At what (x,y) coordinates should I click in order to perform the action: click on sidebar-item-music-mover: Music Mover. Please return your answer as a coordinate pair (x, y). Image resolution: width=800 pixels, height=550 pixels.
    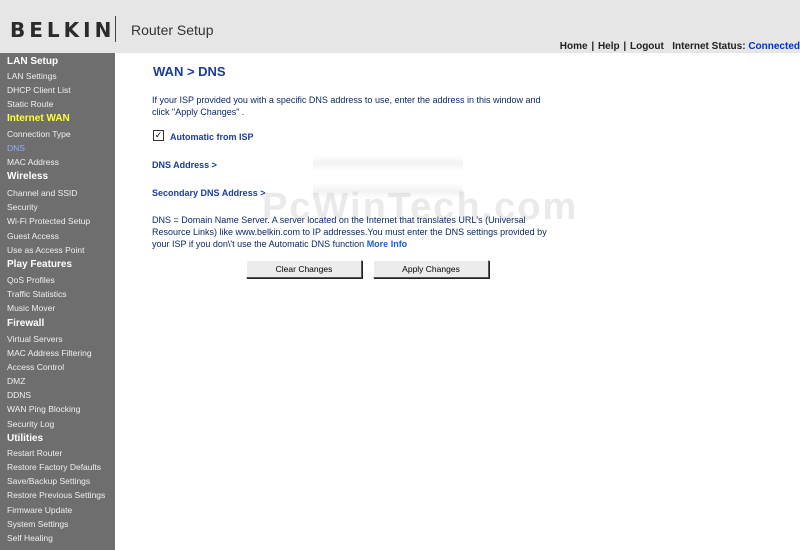
    Looking at the image, I should click on (31, 308).